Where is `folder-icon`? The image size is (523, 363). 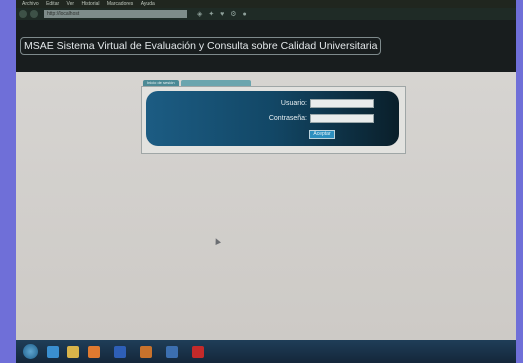
folder-icon is located at coordinates (73, 352).